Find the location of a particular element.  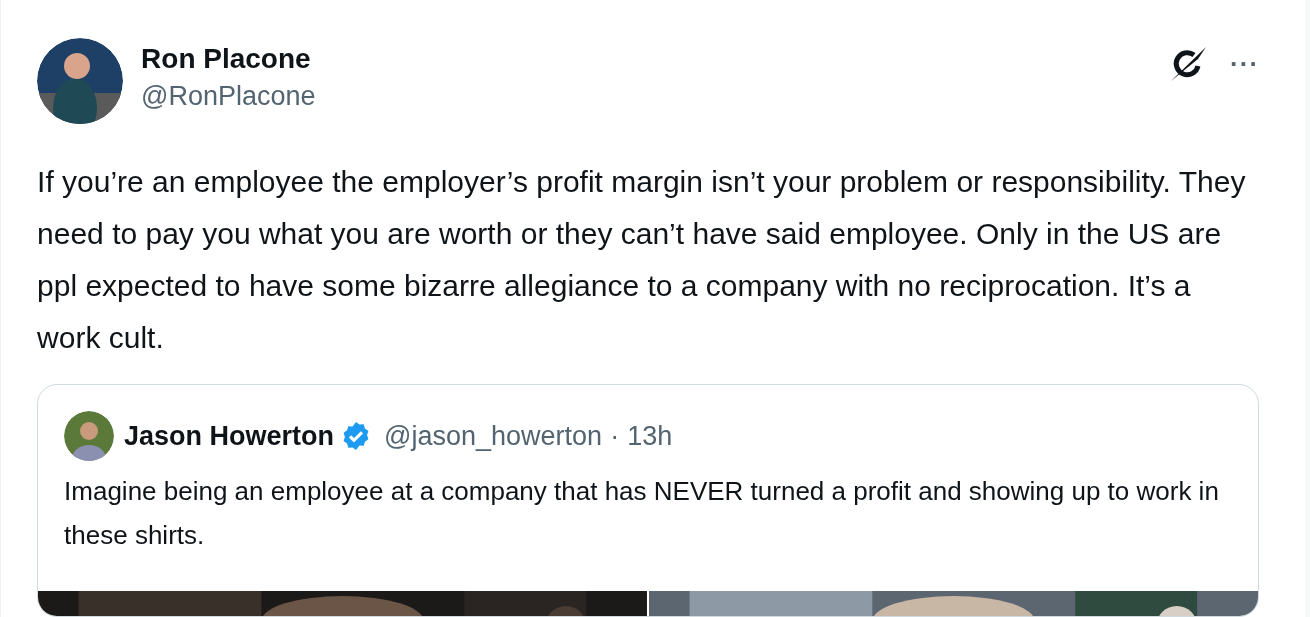

quoted-author-handle: @jason_howerton is located at coordinates (493, 436).